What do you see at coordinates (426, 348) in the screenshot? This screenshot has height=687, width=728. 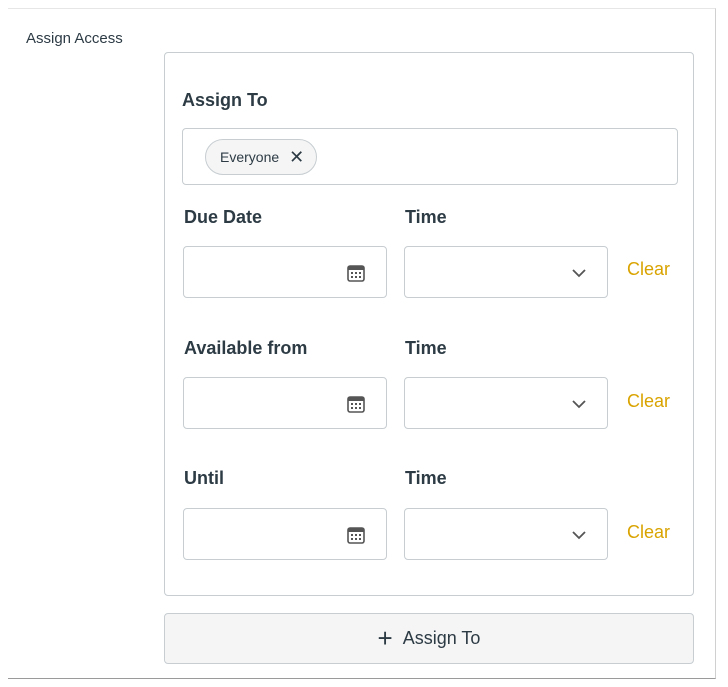 I see `available-time-label: Time` at bounding box center [426, 348].